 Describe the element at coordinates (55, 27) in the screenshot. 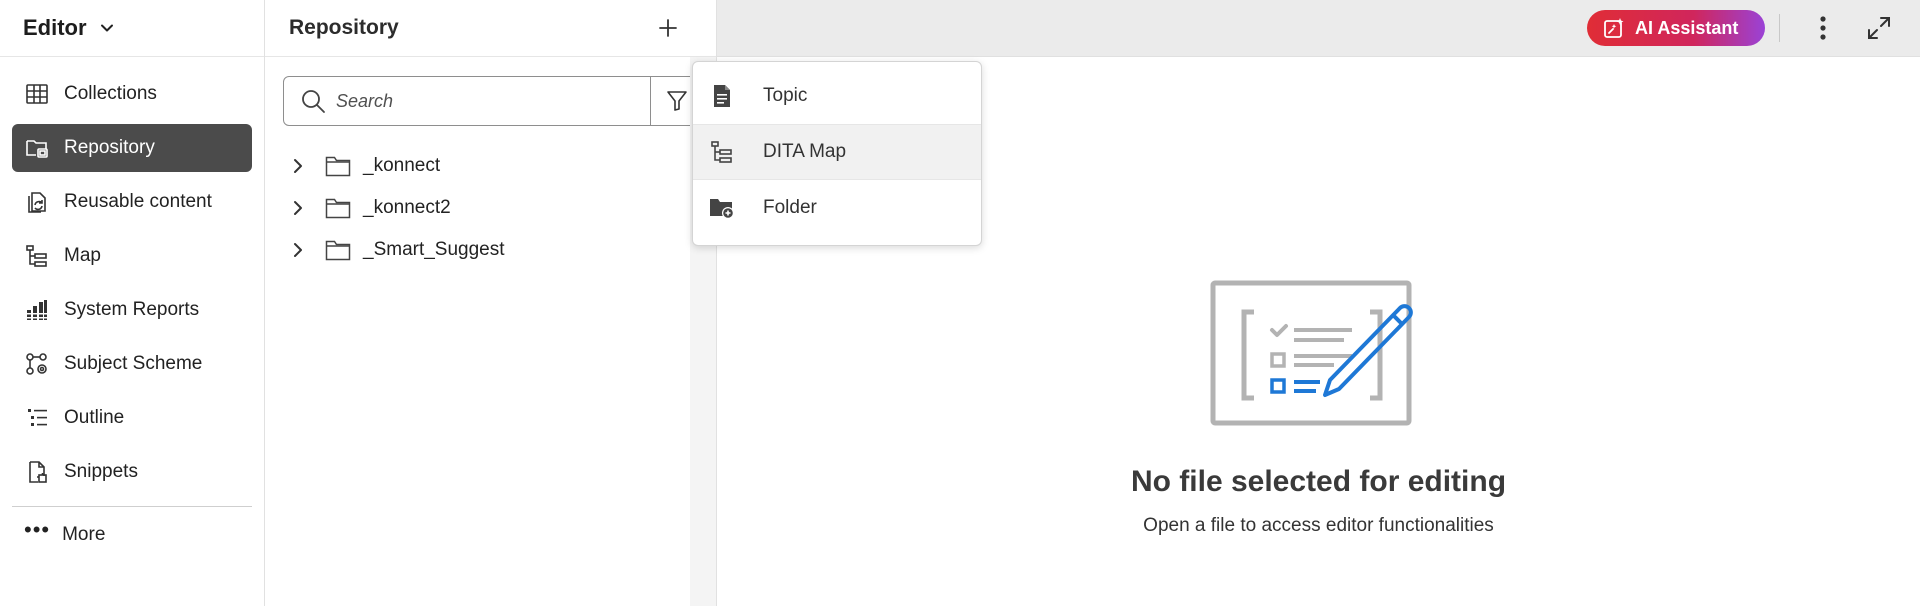

I see `editor-title: Editor` at that location.